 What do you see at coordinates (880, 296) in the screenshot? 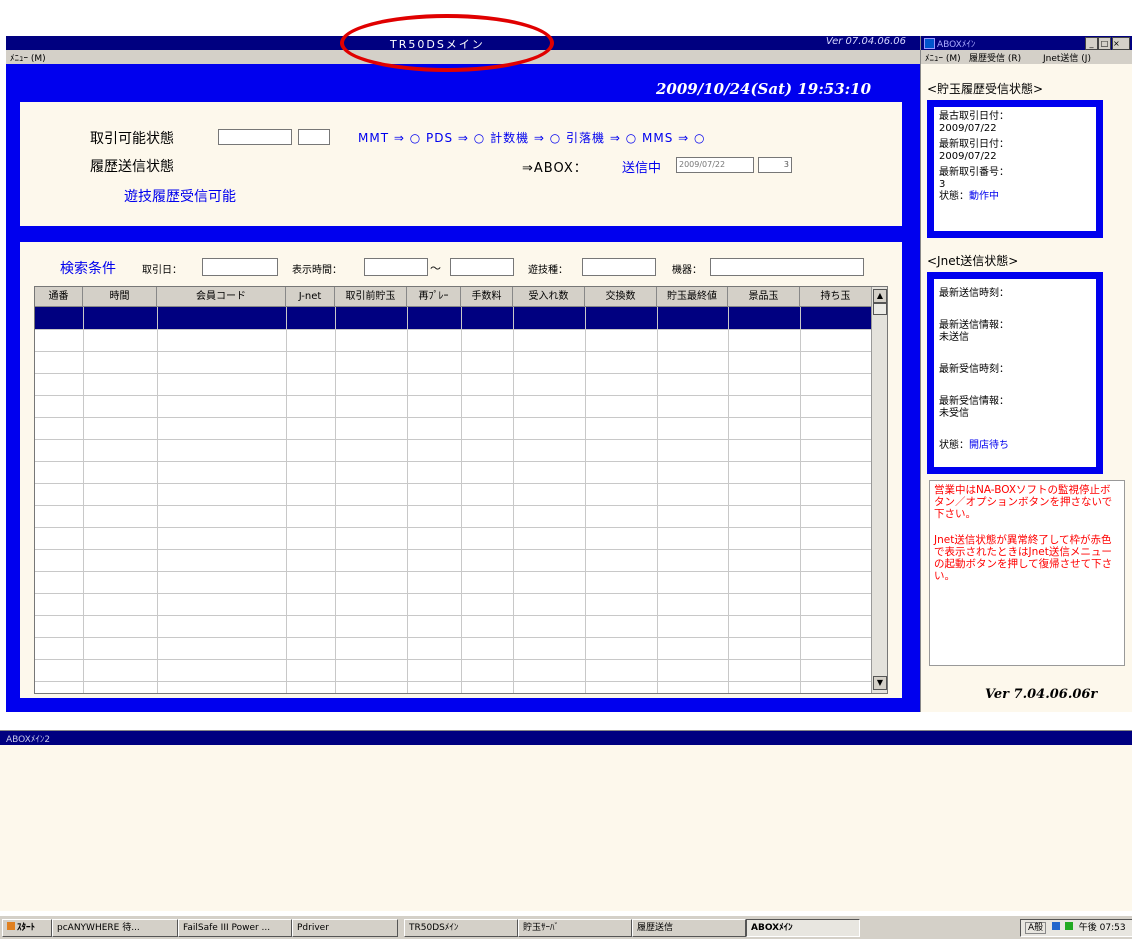
I see `scroll-up-button: ▲` at bounding box center [880, 296].